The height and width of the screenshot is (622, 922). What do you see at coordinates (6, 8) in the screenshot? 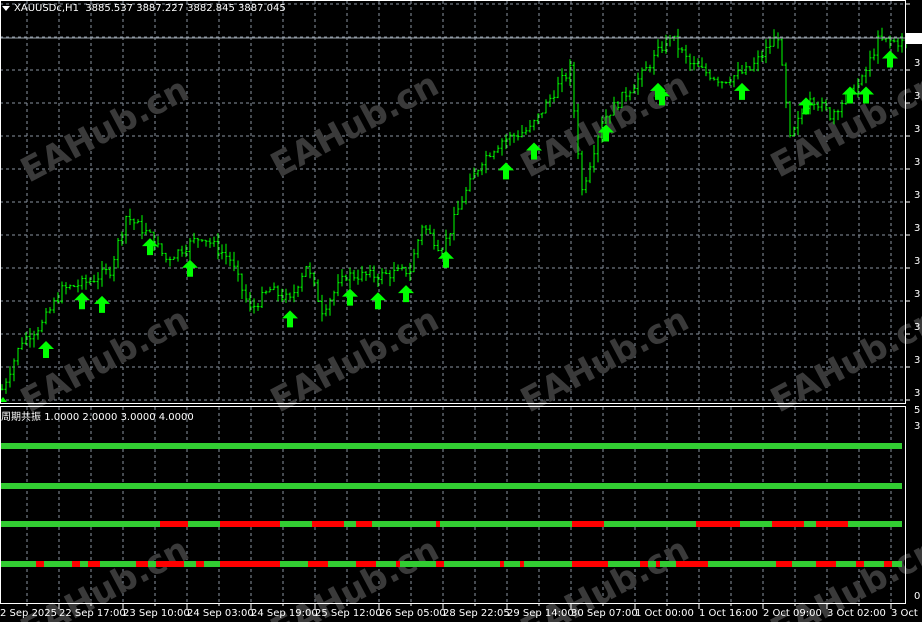
I see `dropdown-triangle-icon` at bounding box center [6, 8].